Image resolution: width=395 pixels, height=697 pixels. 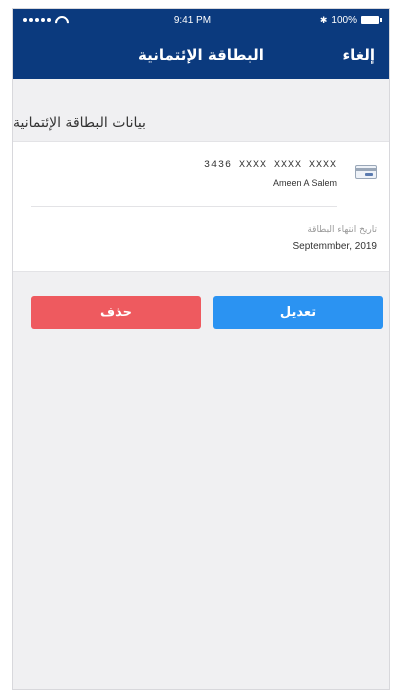 I want to click on bluetooth-icon: ✱, so click(x=323, y=19).